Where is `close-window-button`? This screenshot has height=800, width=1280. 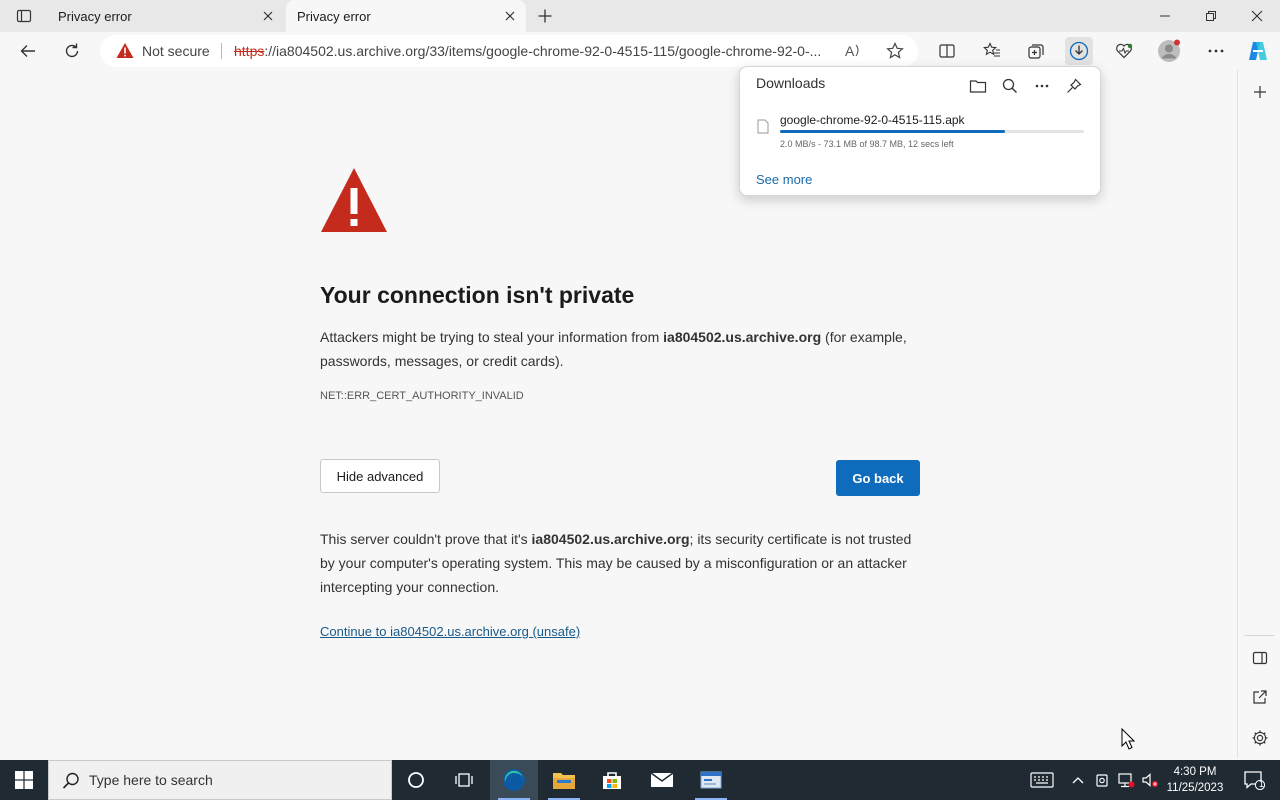
close-window-button is located at coordinates (1257, 16).